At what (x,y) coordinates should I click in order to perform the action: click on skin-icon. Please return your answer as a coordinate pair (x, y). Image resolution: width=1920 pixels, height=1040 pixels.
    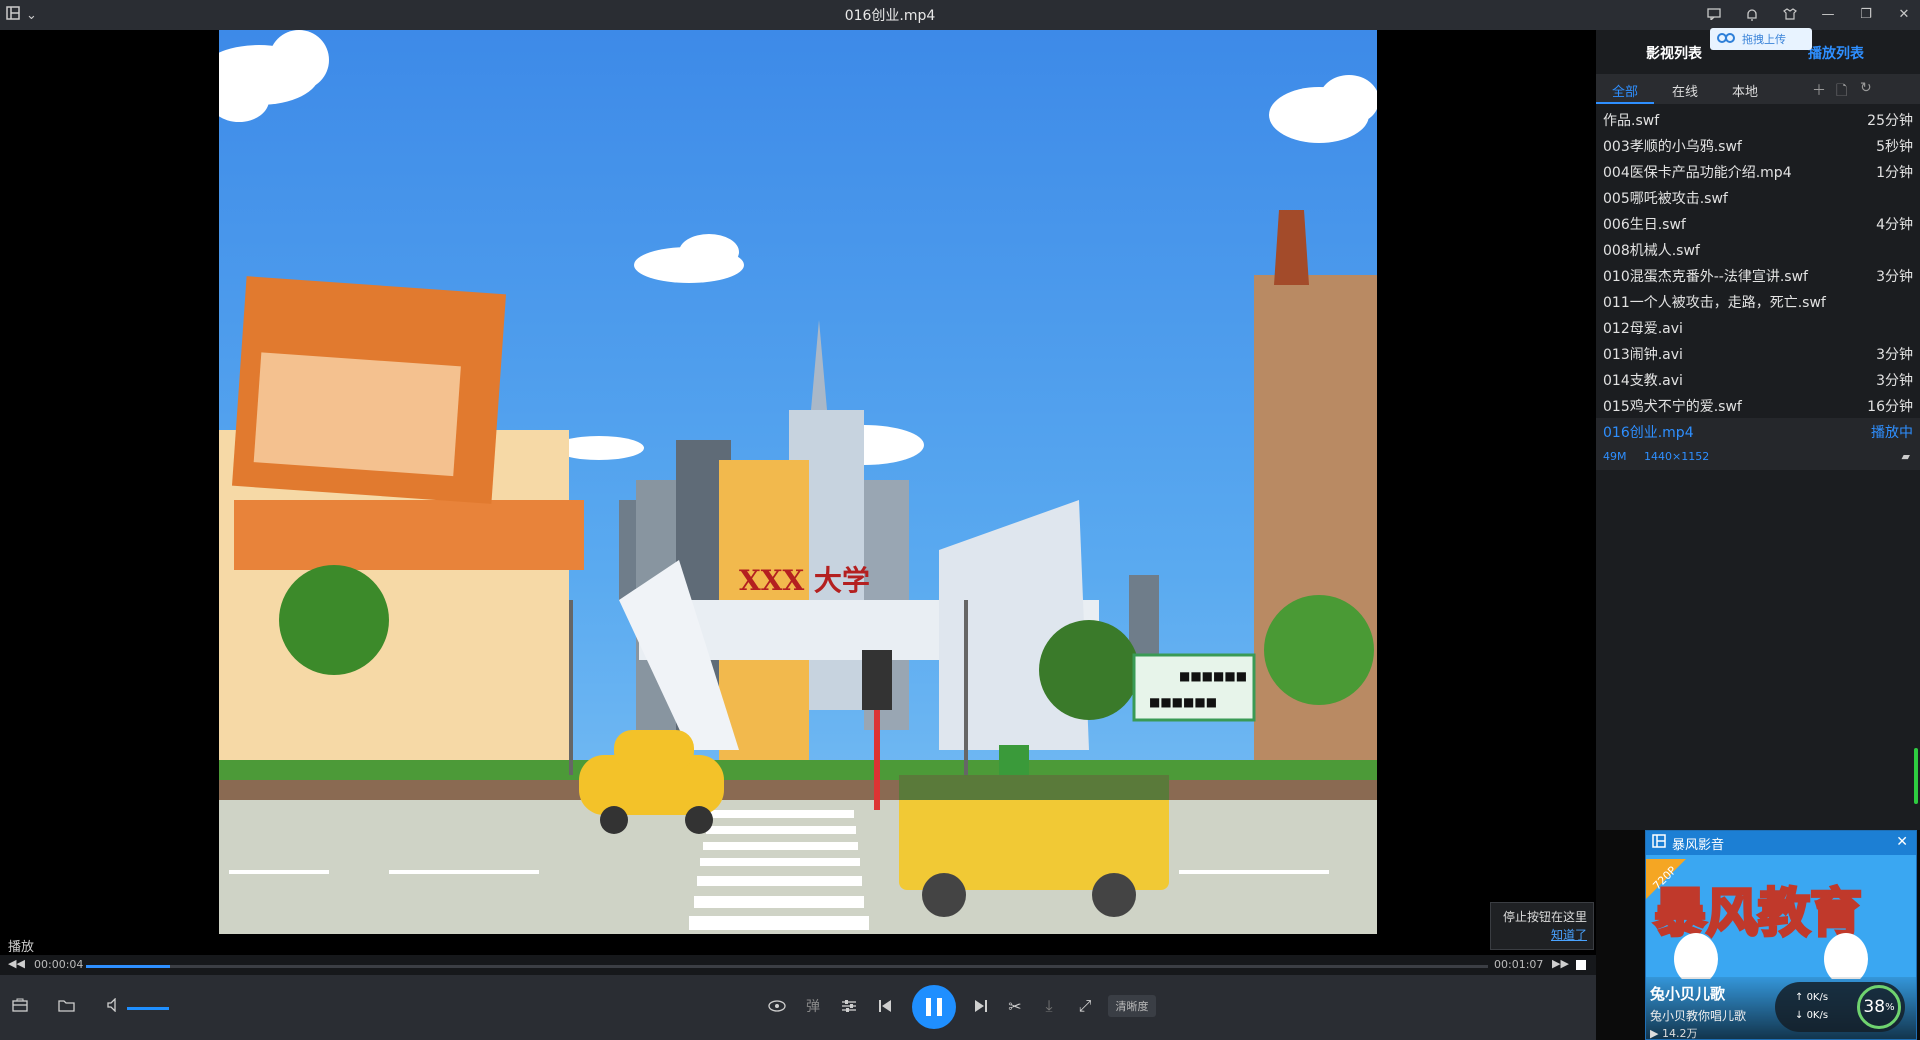
    Looking at the image, I should click on (1790, 14).